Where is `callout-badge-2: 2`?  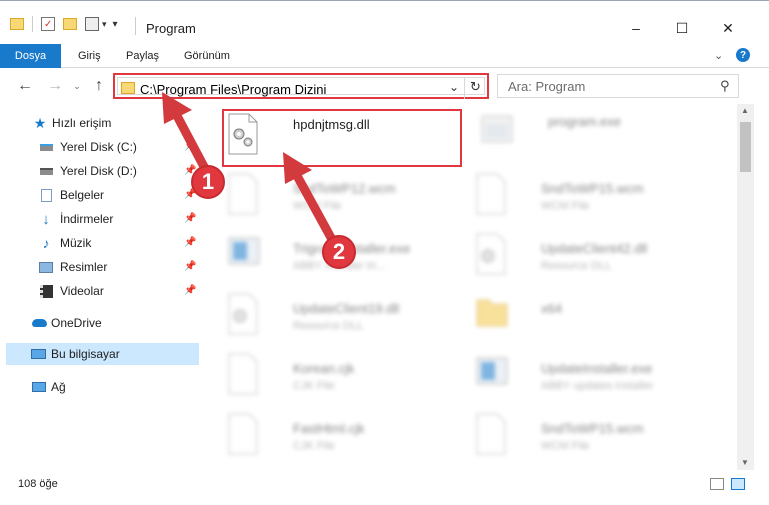 callout-badge-2: 2 is located at coordinates (339, 252).